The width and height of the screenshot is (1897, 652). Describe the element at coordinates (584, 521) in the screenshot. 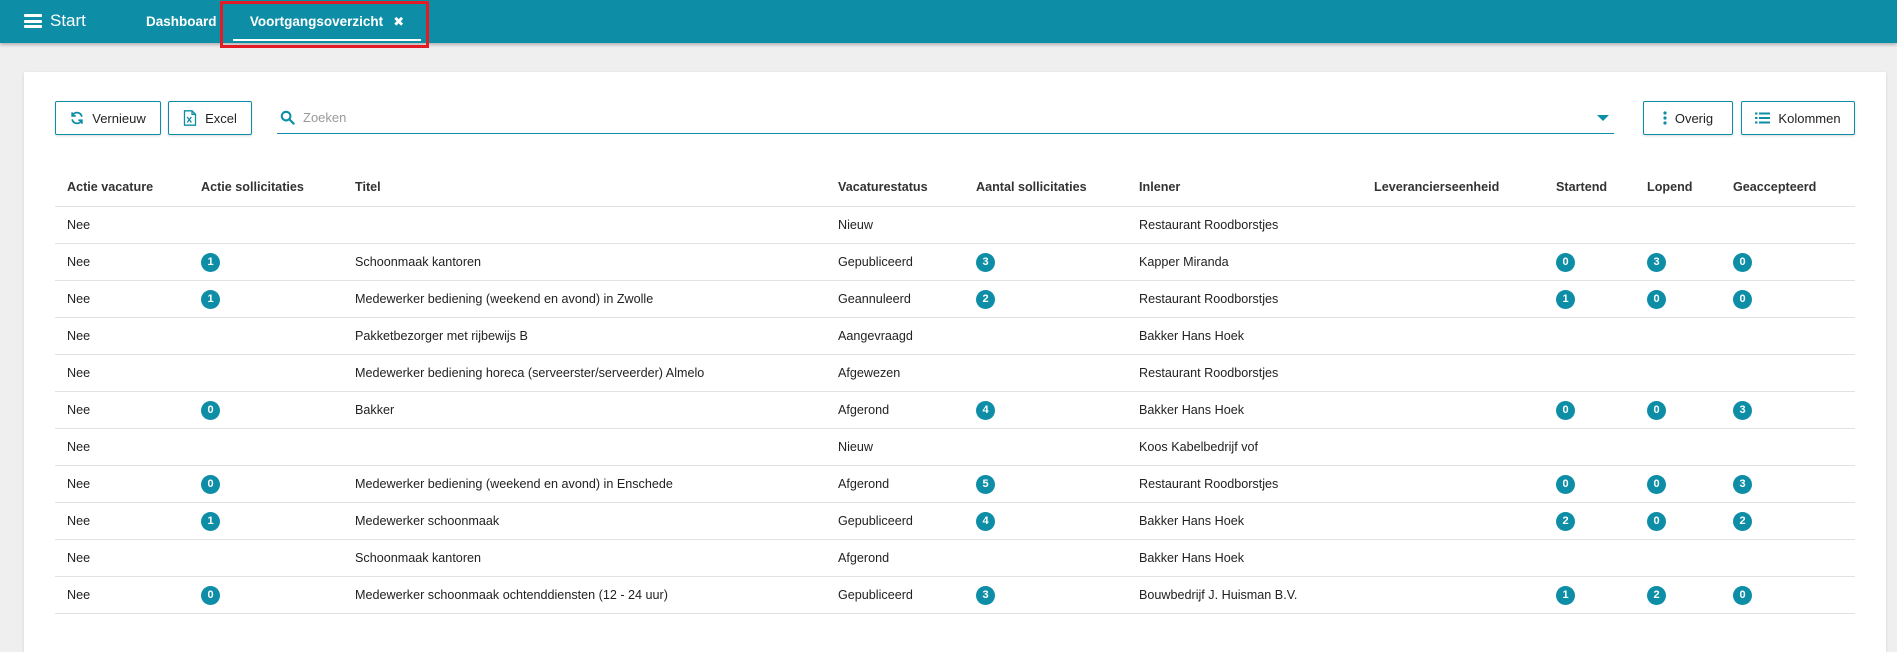

I see `cell-titel: Medewerker schoonmaak` at that location.